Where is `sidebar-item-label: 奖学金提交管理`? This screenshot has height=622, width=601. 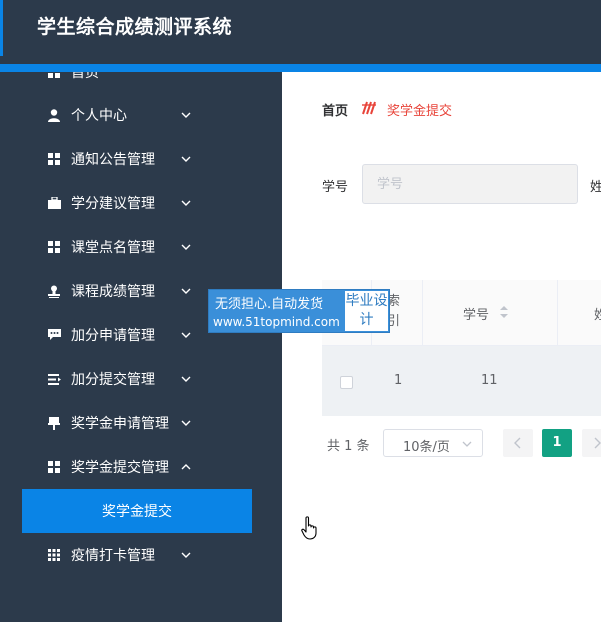 sidebar-item-label: 奖学金提交管理 is located at coordinates (120, 468).